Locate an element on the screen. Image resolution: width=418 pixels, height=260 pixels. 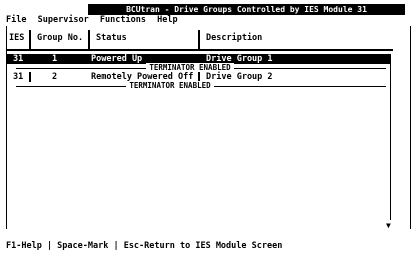
scrollbar: ▲ ▼ is located at coordinates (391, 141).